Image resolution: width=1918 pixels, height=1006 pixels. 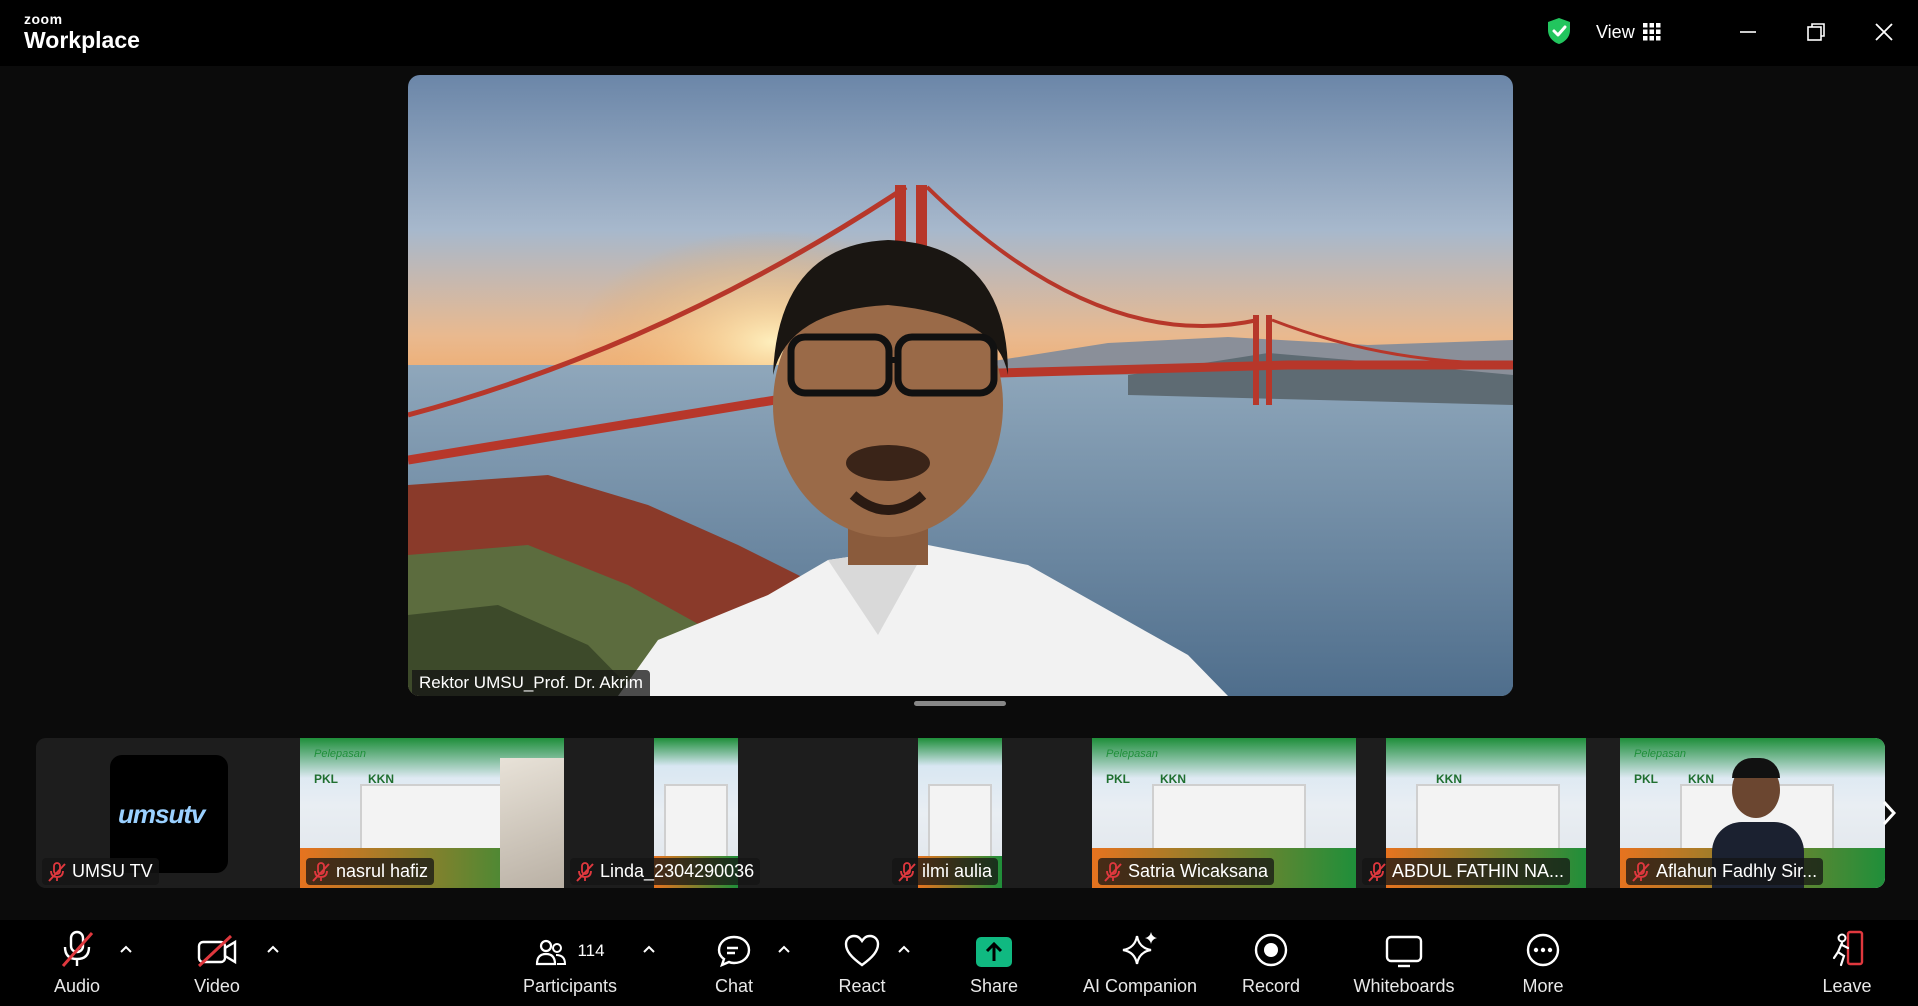 I want to click on ai-companion-button: AI Companion, so click(x=1140, y=963).